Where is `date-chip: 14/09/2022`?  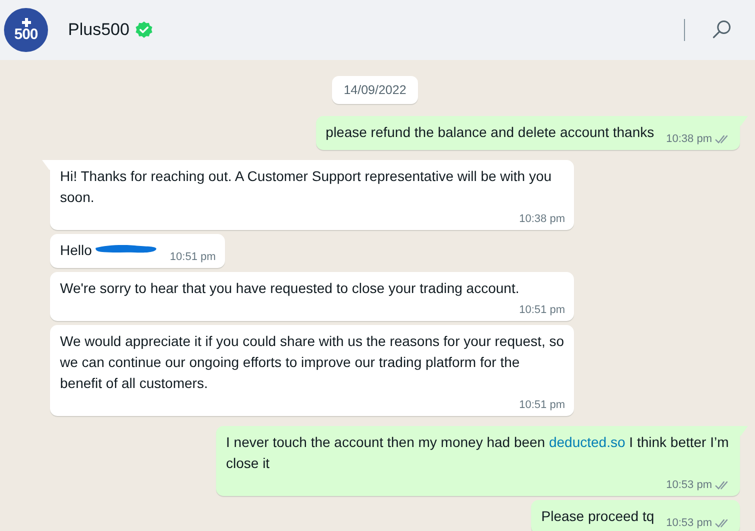
date-chip: 14/09/2022 is located at coordinates (375, 90).